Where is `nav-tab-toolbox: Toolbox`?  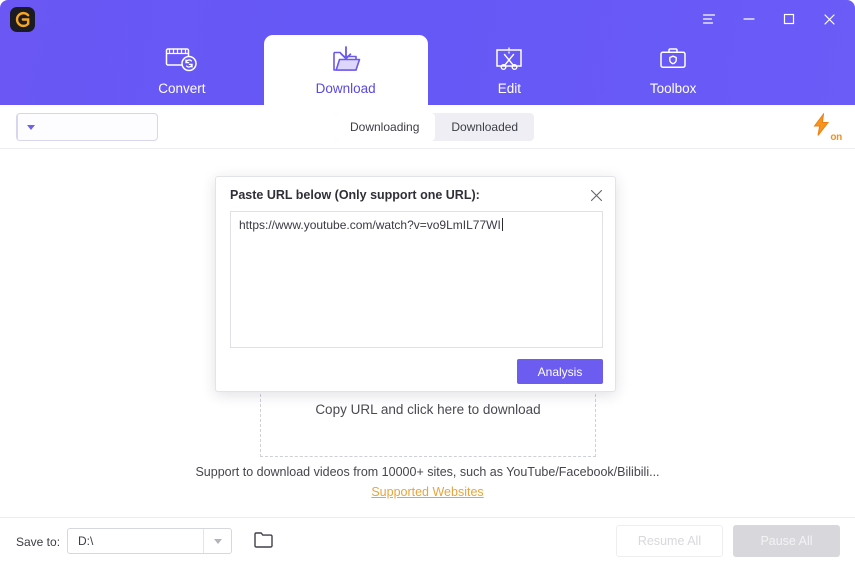
nav-tab-toolbox: Toolbox is located at coordinates (673, 70).